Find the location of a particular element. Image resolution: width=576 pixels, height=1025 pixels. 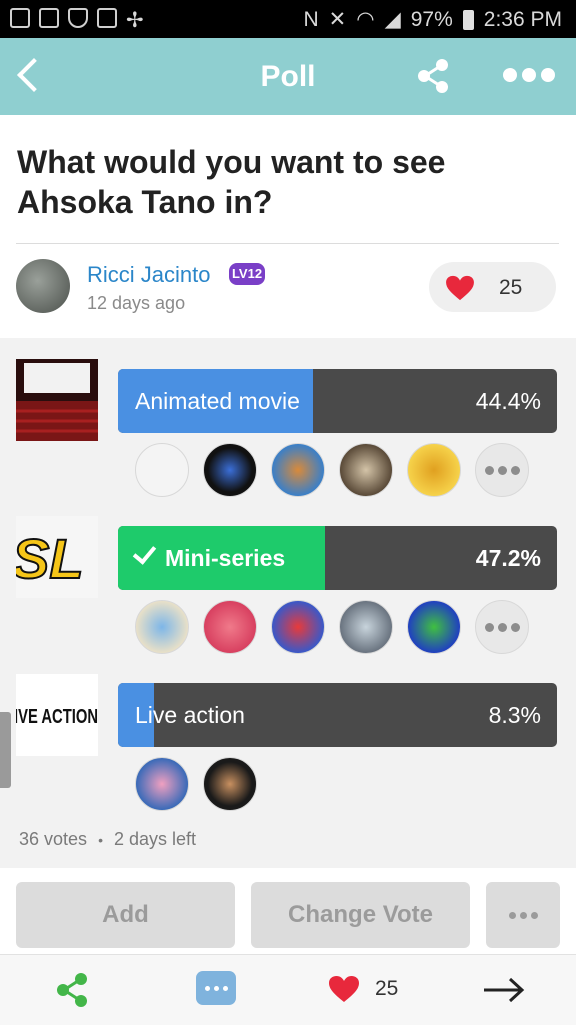

next-arrow-icon is located at coordinates (504, 990).